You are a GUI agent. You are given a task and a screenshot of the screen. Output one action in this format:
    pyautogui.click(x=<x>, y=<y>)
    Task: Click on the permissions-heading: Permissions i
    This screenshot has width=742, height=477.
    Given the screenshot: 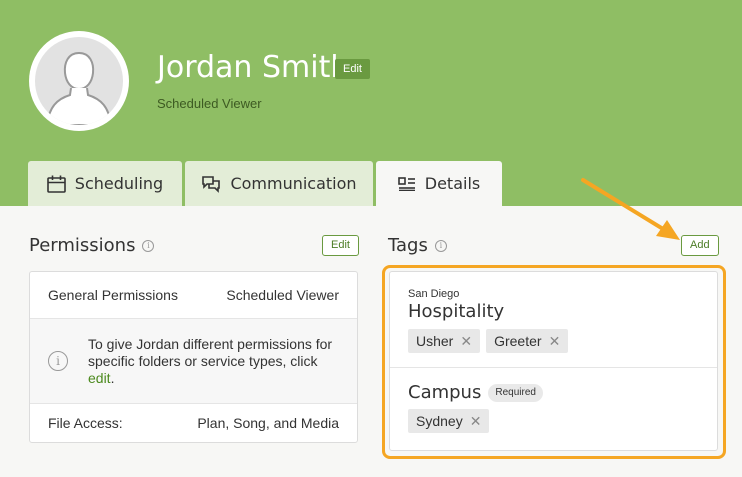 What is the action you would take?
    pyautogui.click(x=92, y=245)
    